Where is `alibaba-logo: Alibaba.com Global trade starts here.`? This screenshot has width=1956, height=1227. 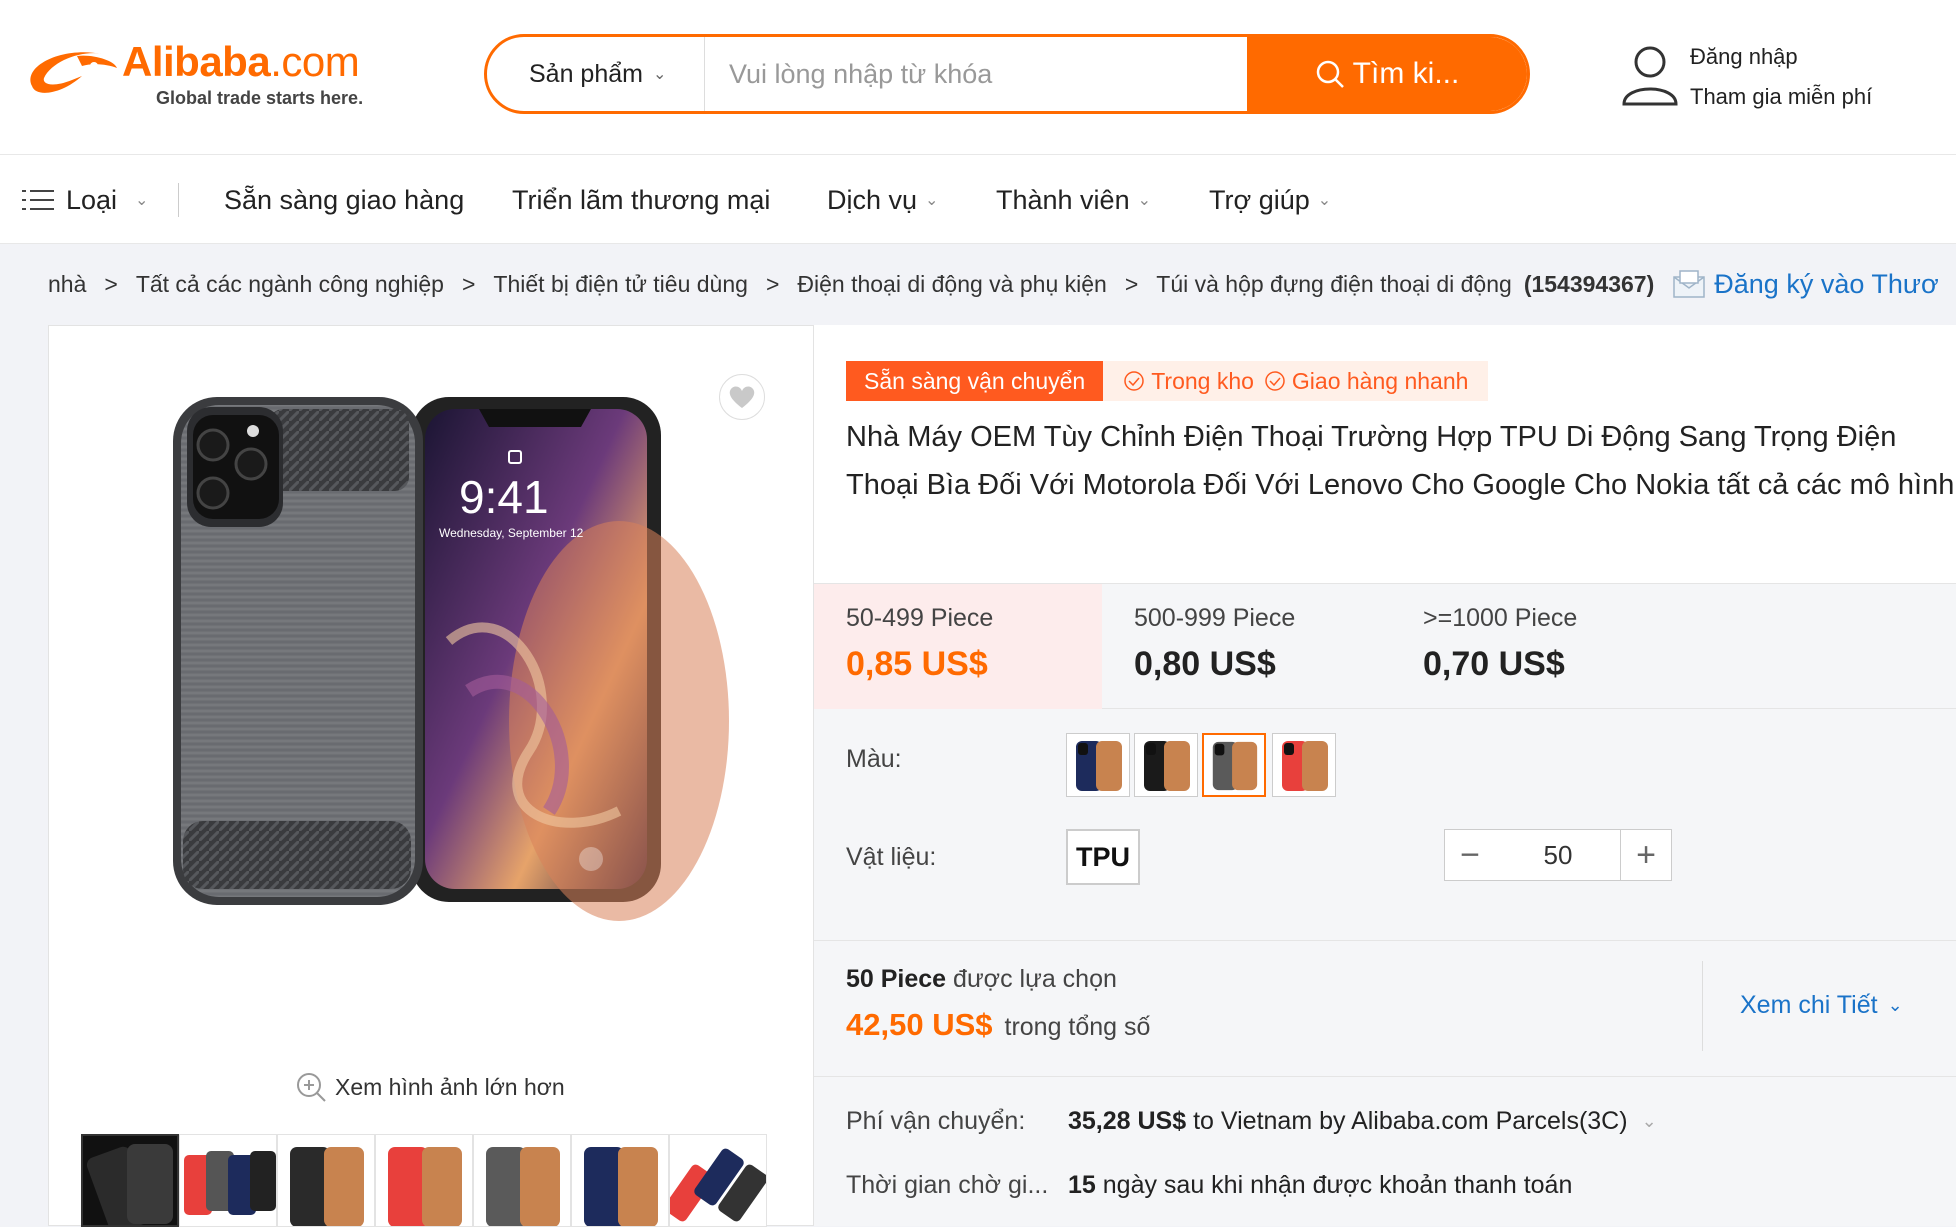
alibaba-logo: Alibaba.com Global trade starts here. is located at coordinates (217, 72).